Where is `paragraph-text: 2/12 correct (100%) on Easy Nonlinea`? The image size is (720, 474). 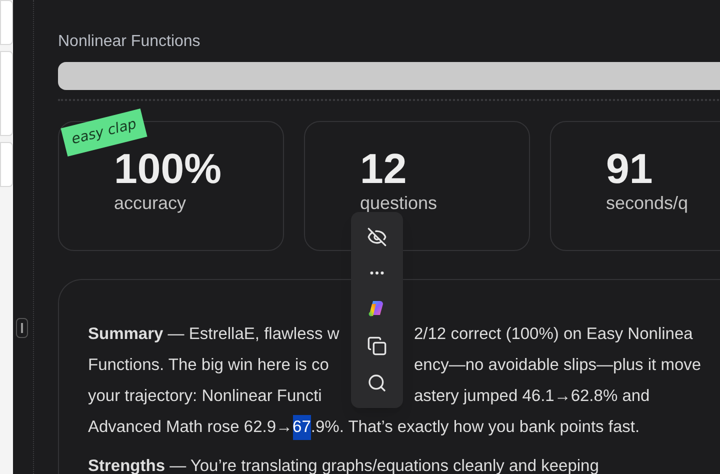 paragraph-text: 2/12 correct (100%) on Easy Nonlinea is located at coordinates (553, 335).